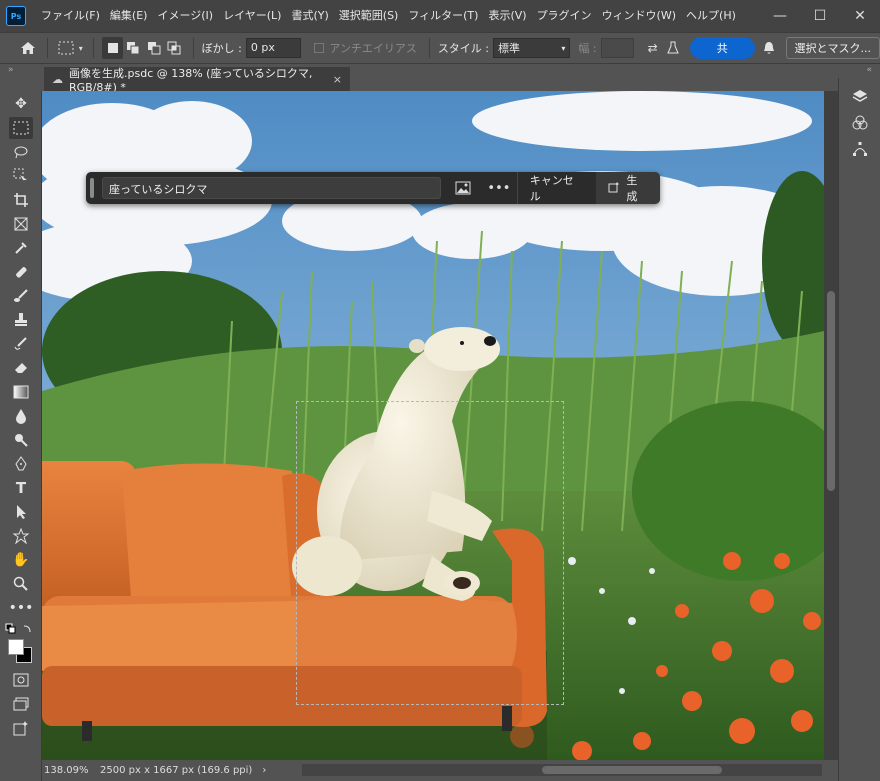 The height and width of the screenshot is (781, 880). I want to click on close-tab-button: ×, so click(337, 79).